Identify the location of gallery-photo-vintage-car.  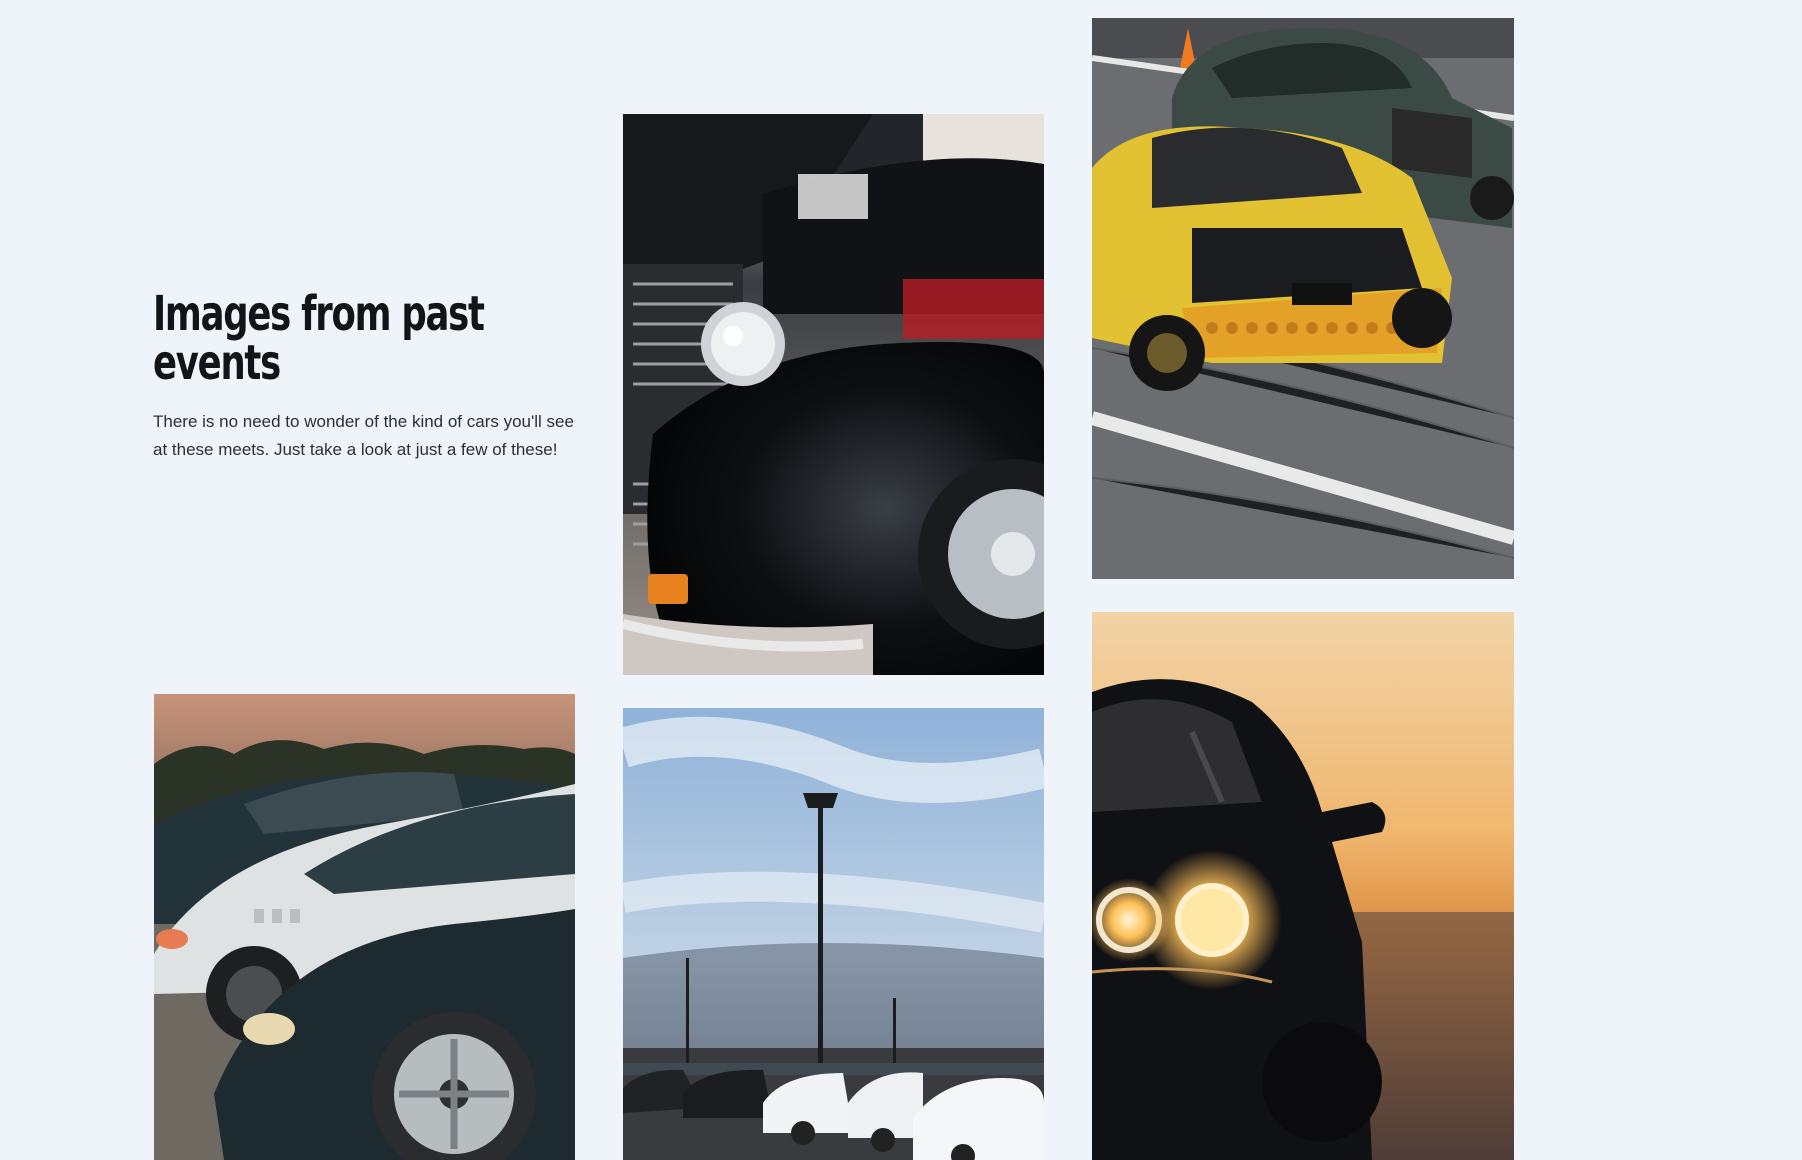
(833, 394).